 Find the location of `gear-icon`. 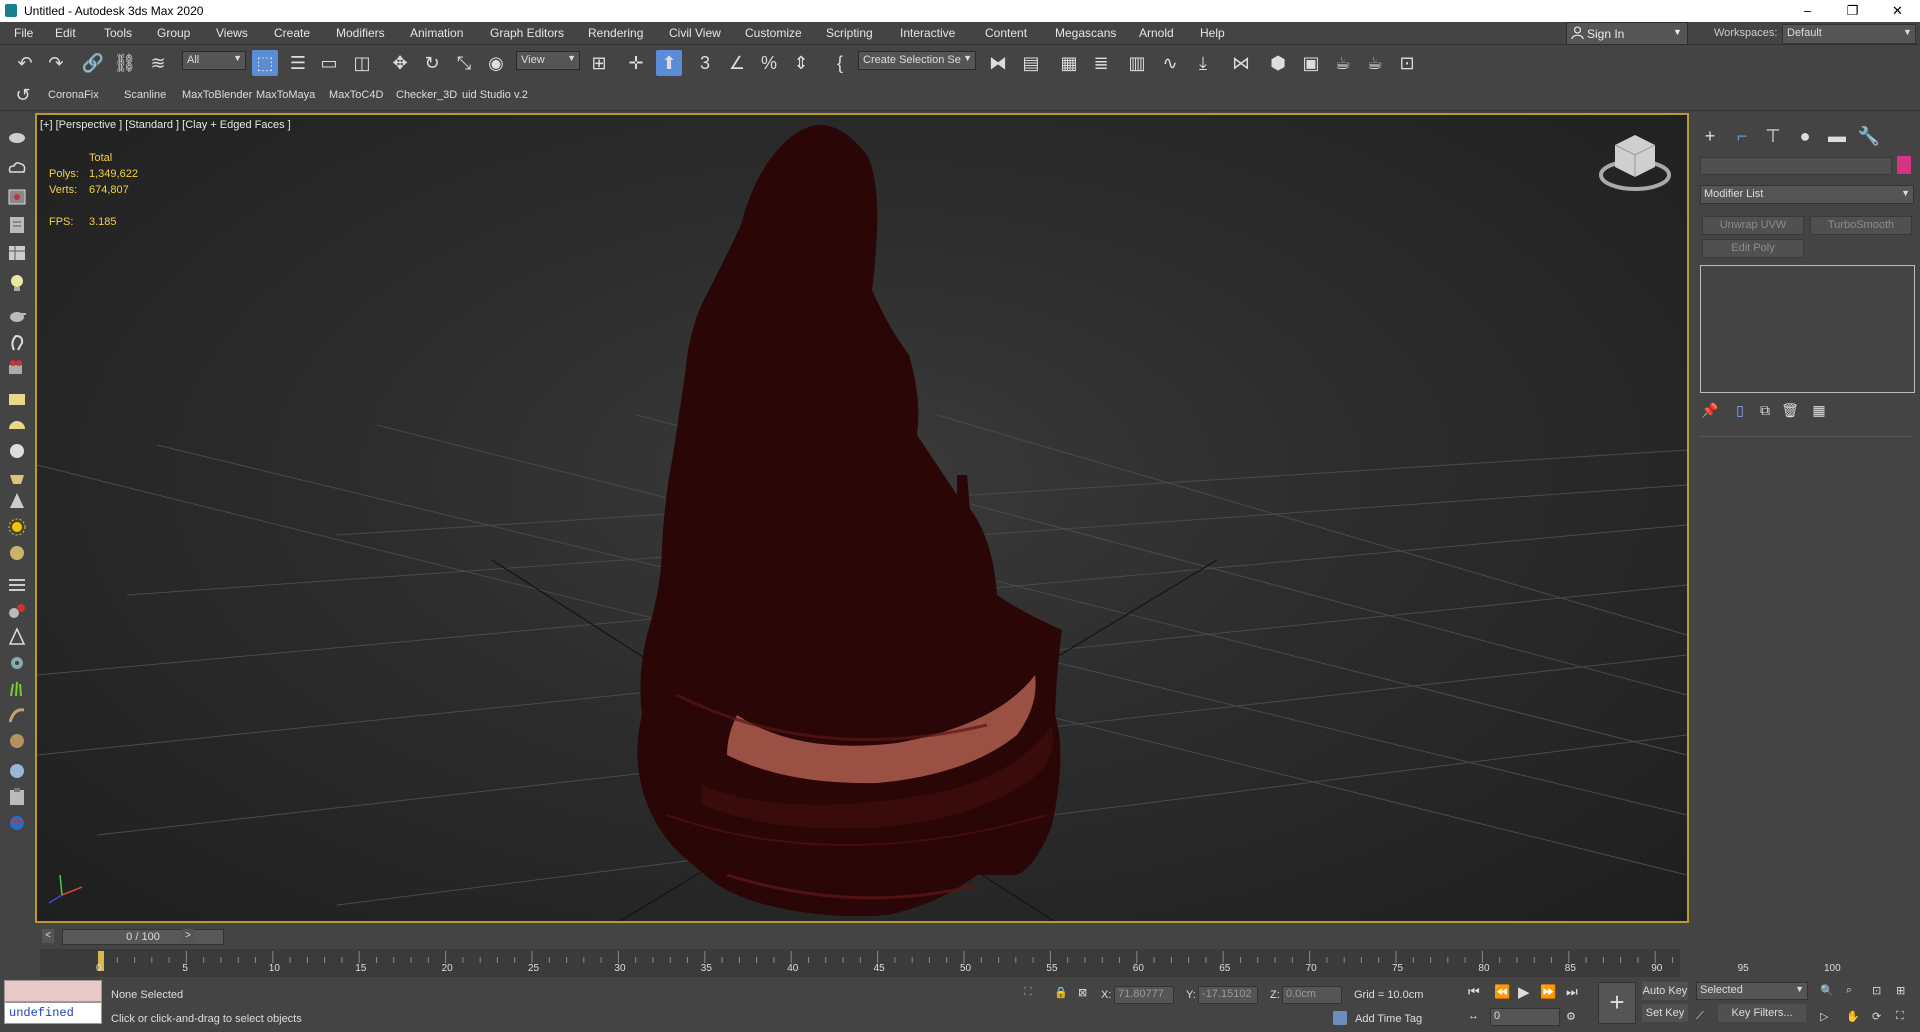

gear-icon is located at coordinates (17, 663).